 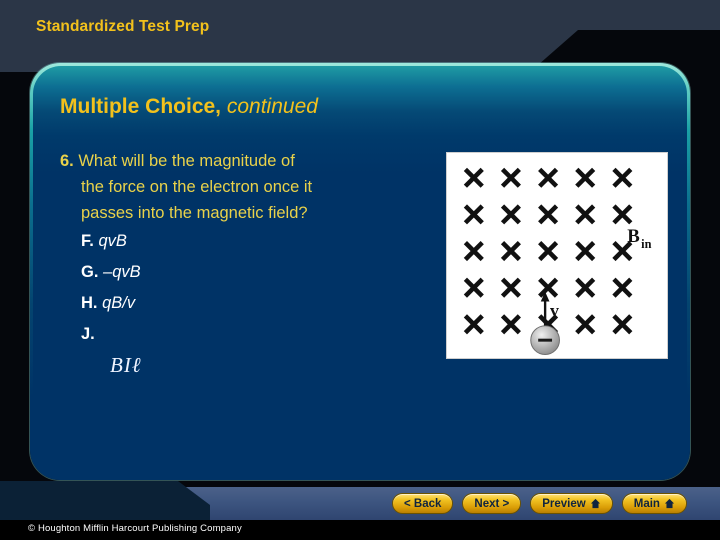 I want to click on back-button: < Back, so click(x=423, y=503).